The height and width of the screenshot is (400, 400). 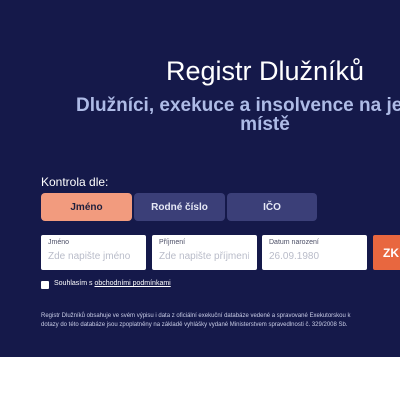 I want to click on tab-ico: IČO, so click(x=272, y=207).